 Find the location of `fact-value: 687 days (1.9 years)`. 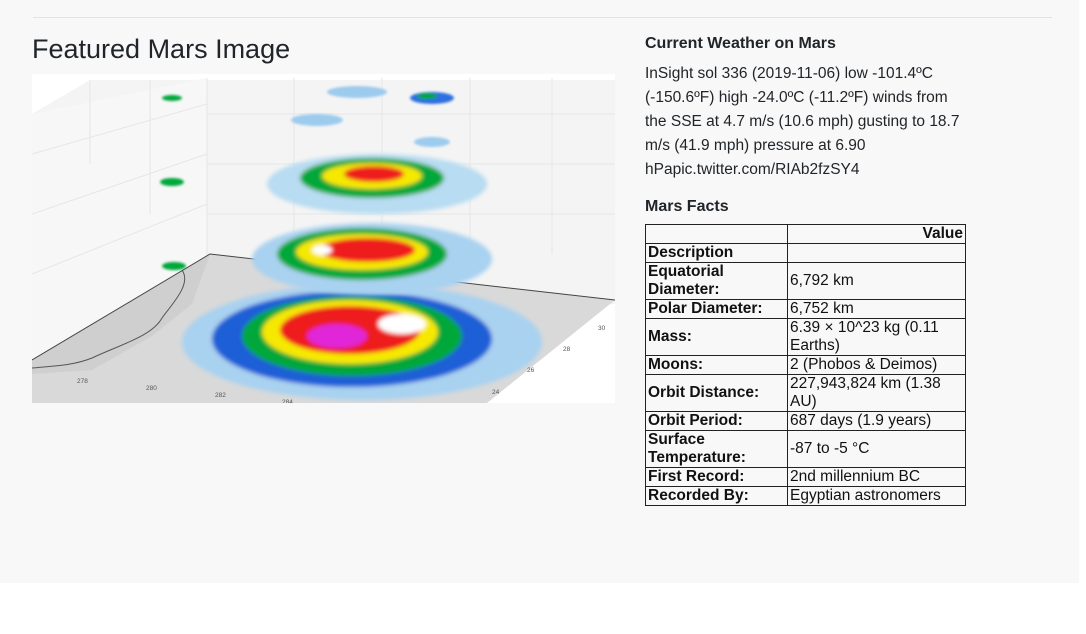

fact-value: 687 days (1.9 years) is located at coordinates (876, 421).